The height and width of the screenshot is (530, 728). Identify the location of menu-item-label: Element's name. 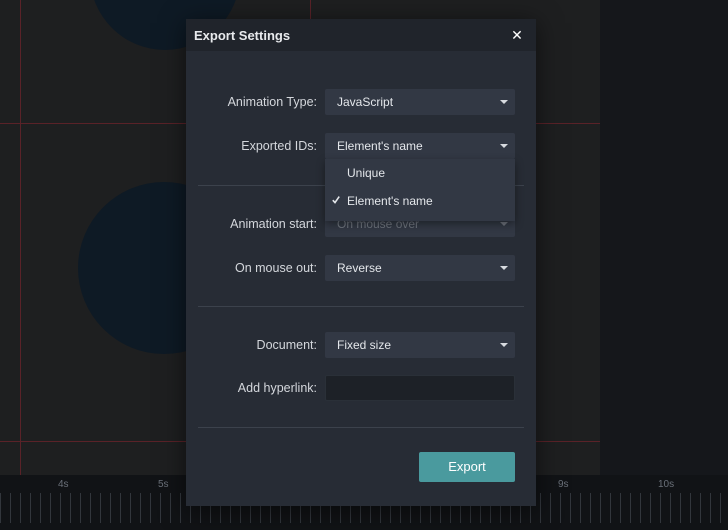
(390, 201).